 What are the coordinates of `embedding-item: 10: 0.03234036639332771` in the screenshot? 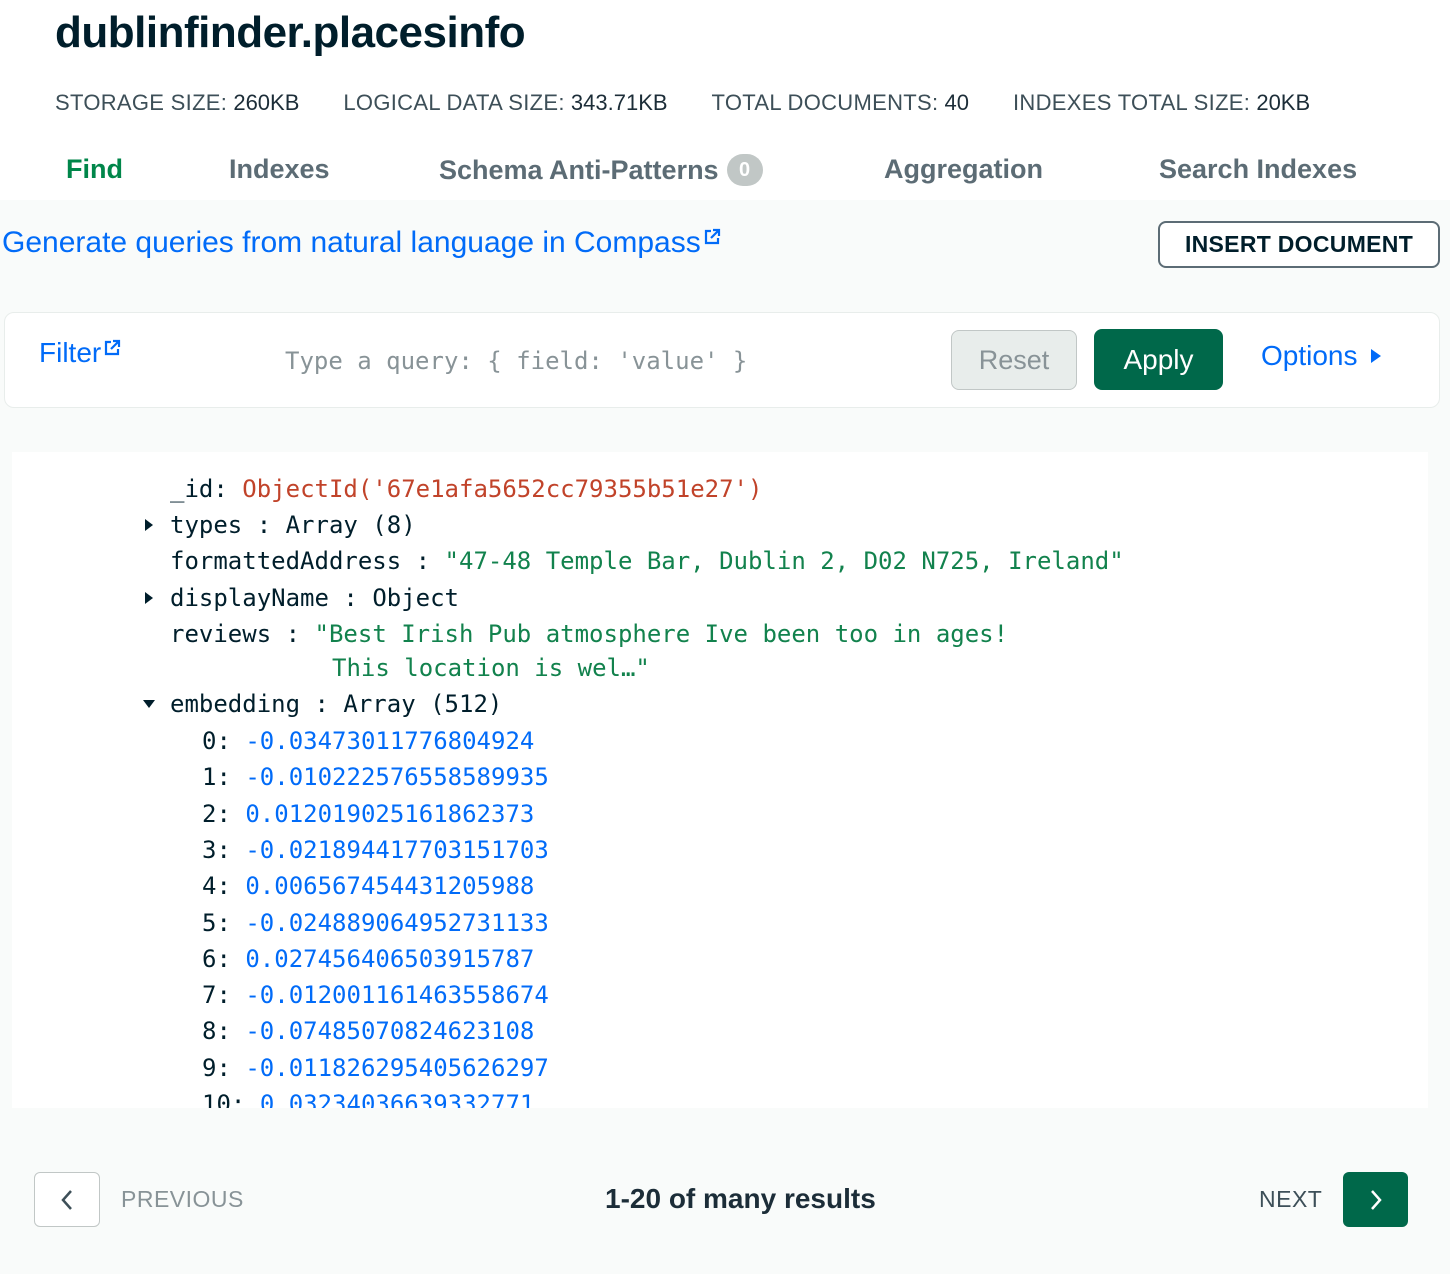 It's located at (368, 1098).